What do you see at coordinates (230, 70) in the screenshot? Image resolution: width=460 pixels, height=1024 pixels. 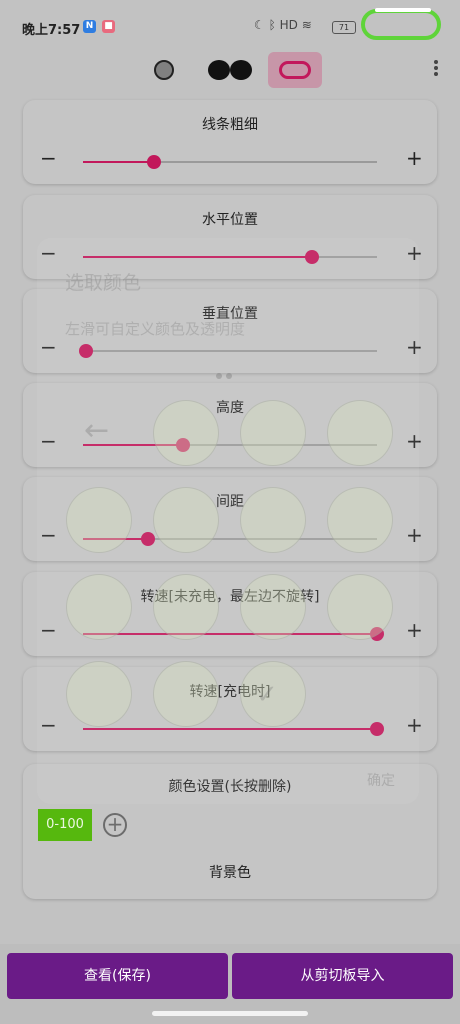 I see `double-dot-style-tab` at bounding box center [230, 70].